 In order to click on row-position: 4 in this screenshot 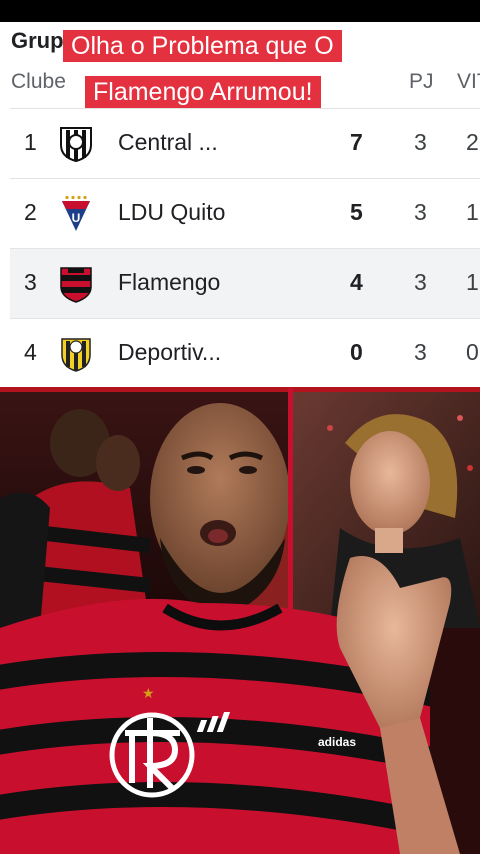, I will do `click(30, 352)`.